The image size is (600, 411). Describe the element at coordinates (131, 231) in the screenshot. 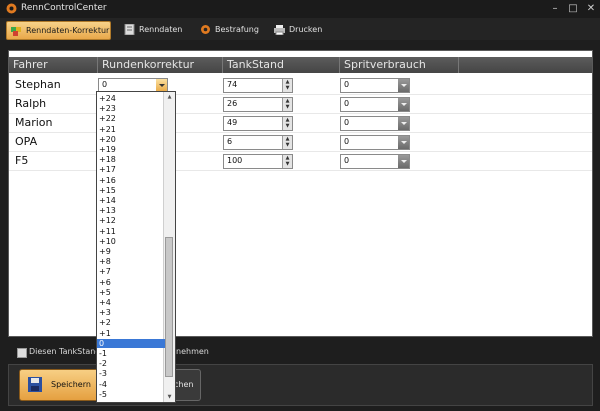

I see `dropdown-option: +11` at that location.